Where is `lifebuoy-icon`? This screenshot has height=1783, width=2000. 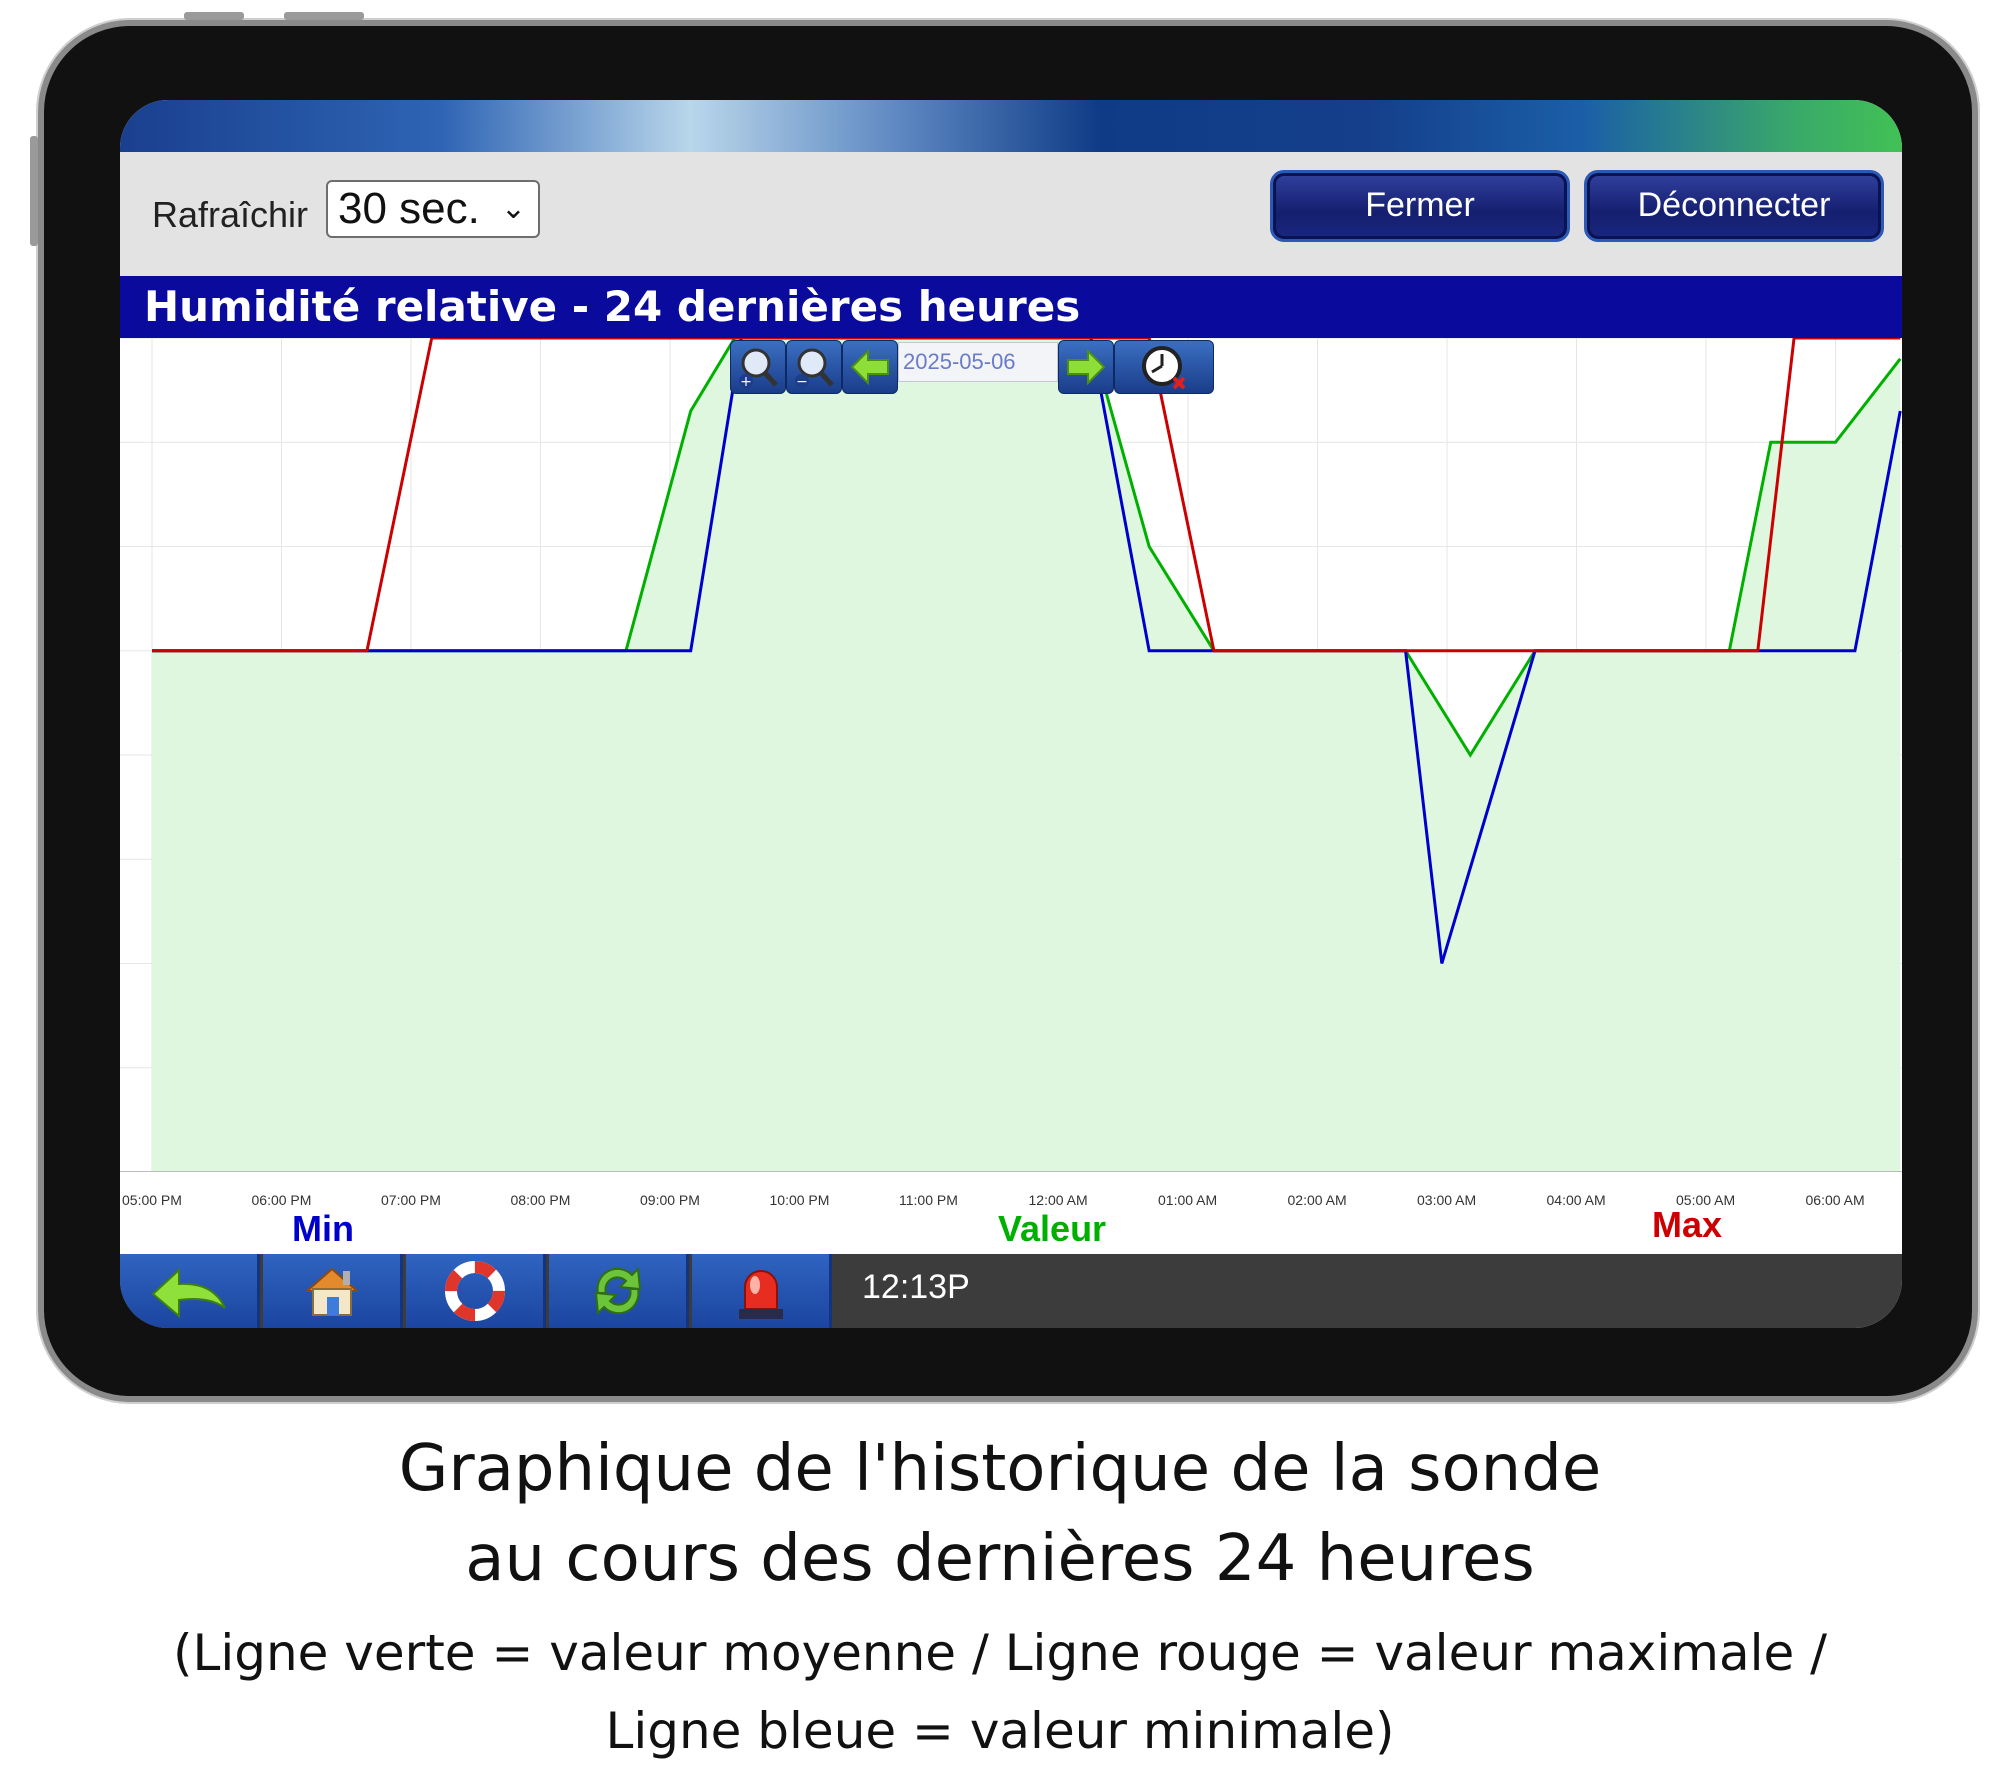 lifebuoy-icon is located at coordinates (474, 1291).